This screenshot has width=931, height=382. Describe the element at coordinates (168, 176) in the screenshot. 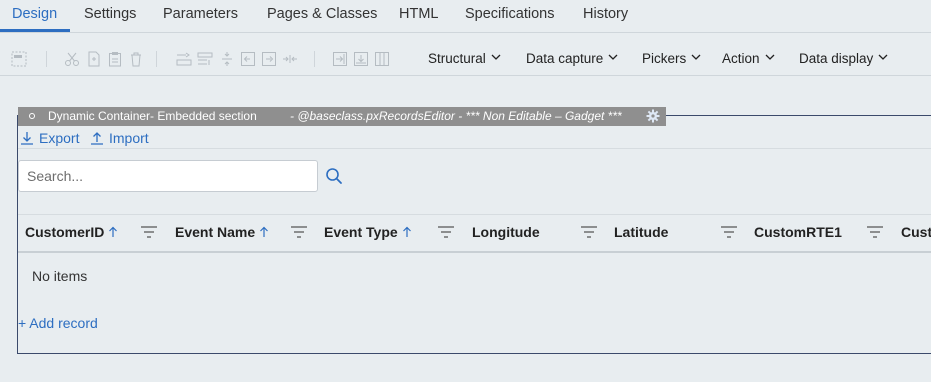

I see `search-input` at that location.